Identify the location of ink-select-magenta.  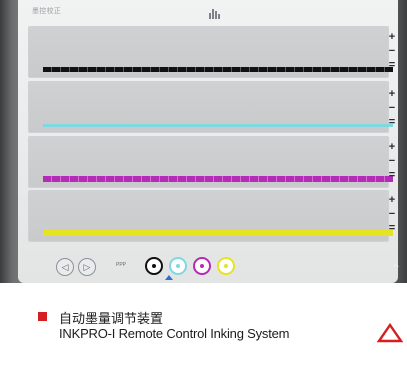
(202, 266).